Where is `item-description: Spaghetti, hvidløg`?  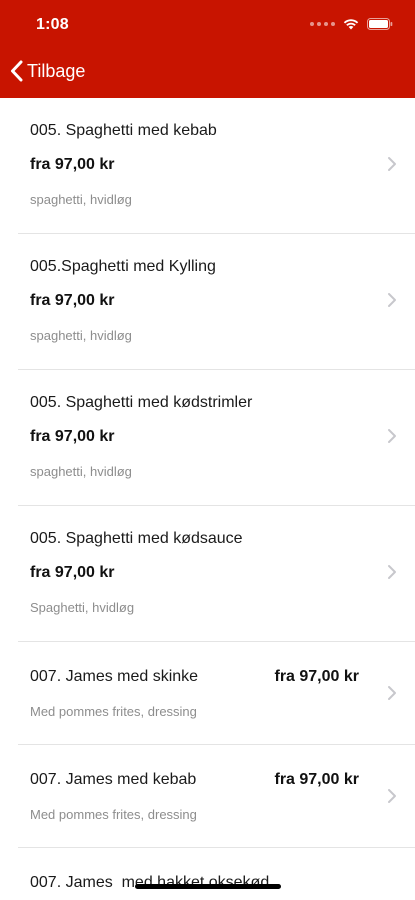
item-description: Spaghetti, hvidløg is located at coordinates (82, 607).